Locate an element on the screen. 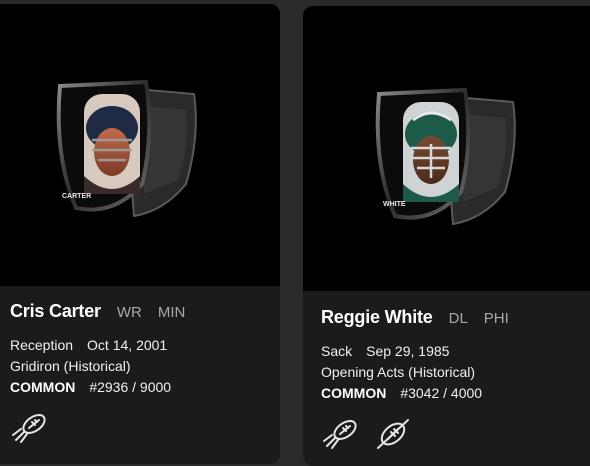  play-row: Sack Sep 29, 1985 is located at coordinates (455, 351).